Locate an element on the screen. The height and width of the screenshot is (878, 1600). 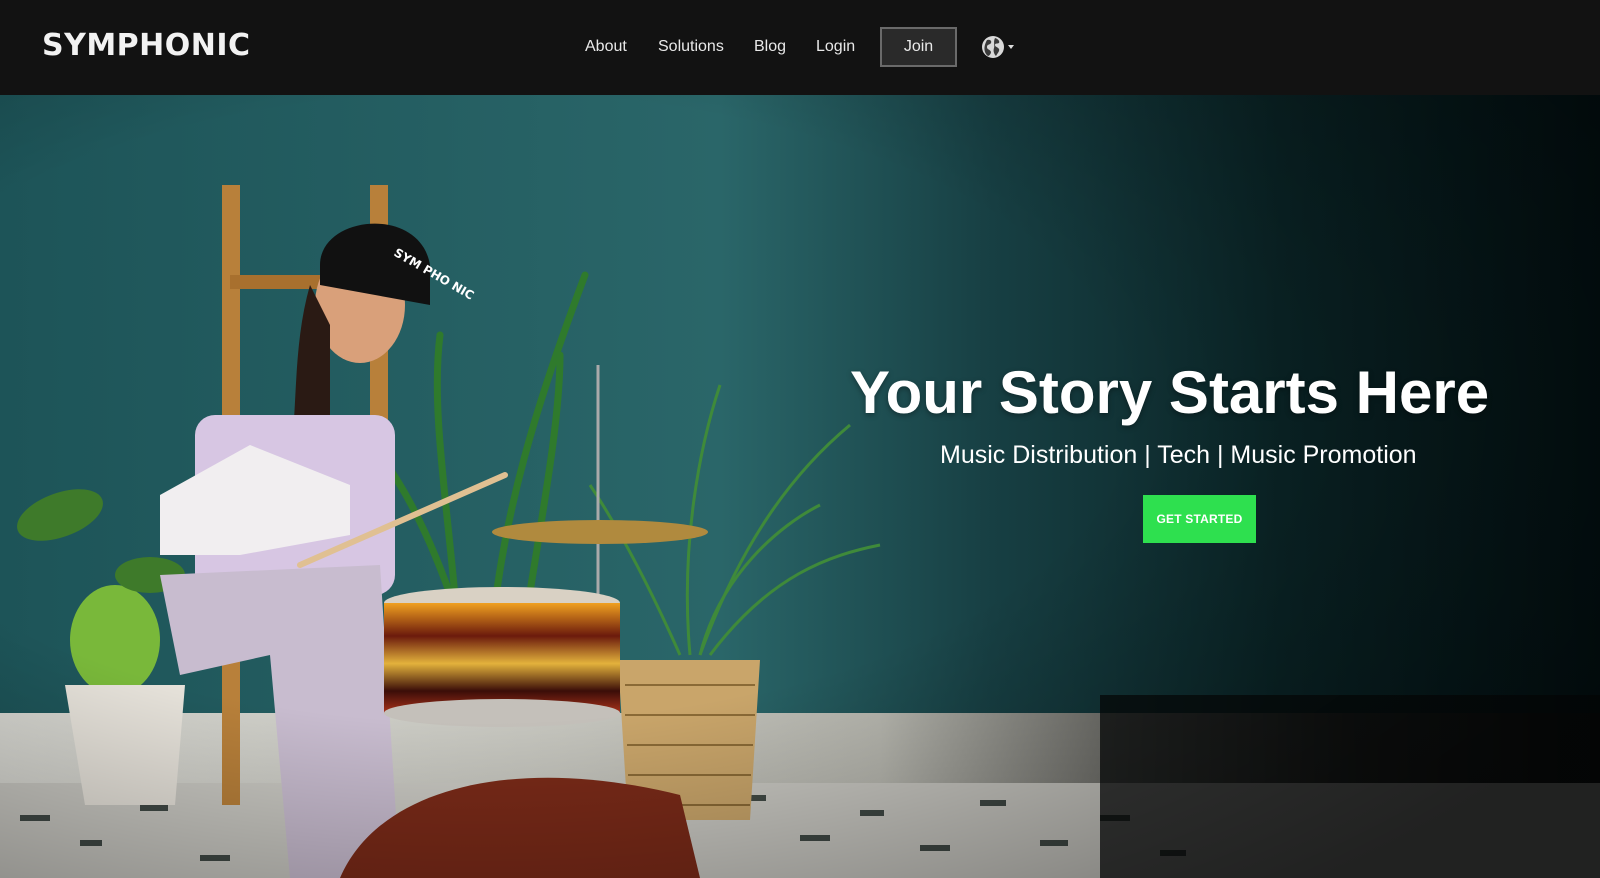
get-started-button: GET STARTED is located at coordinates (1199, 519).